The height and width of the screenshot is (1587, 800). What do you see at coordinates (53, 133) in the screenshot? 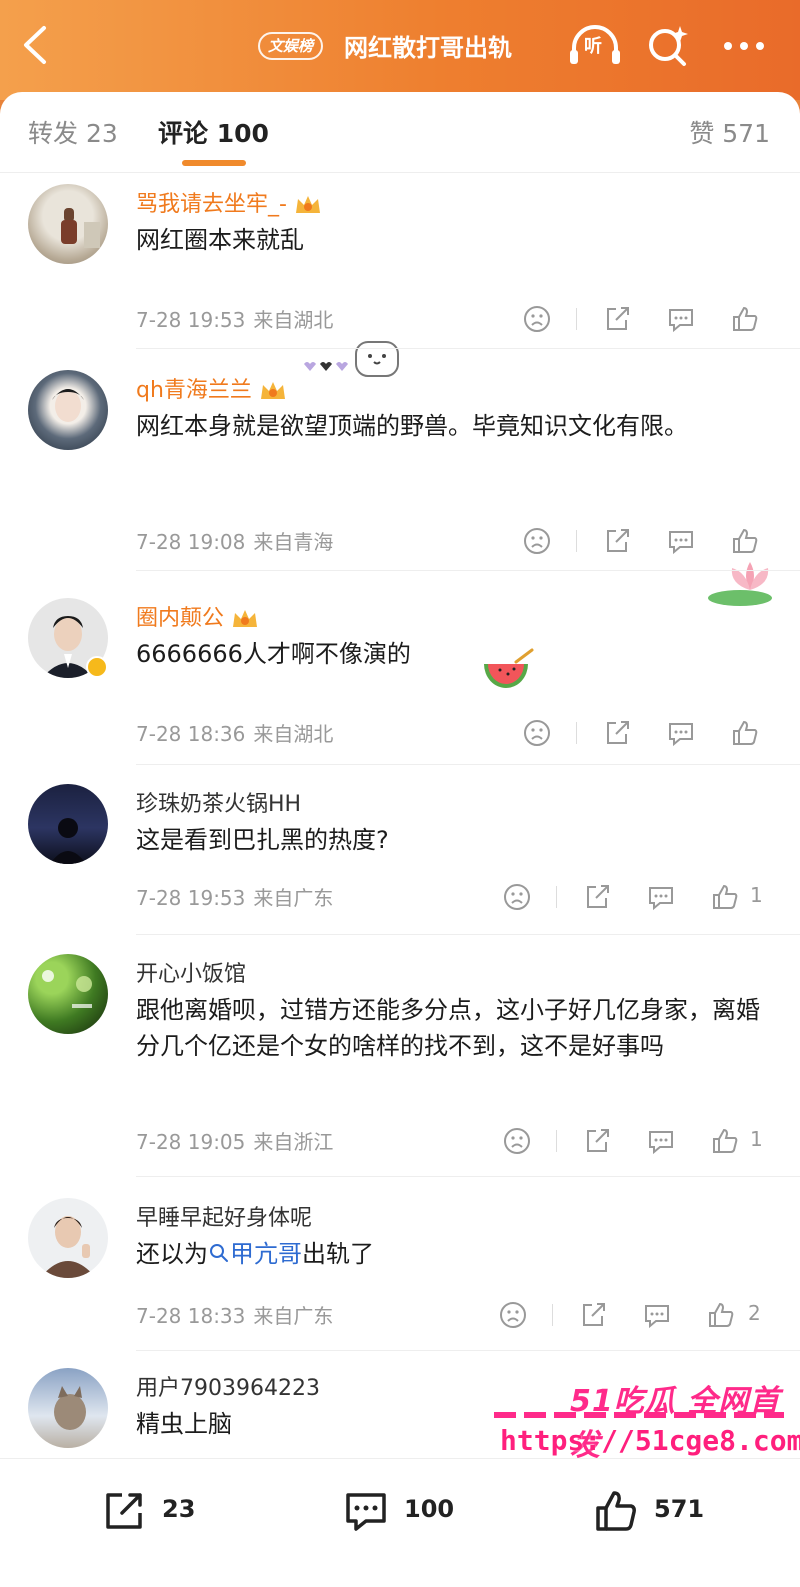
I see `tab-reposts-label: 转发` at bounding box center [53, 133].